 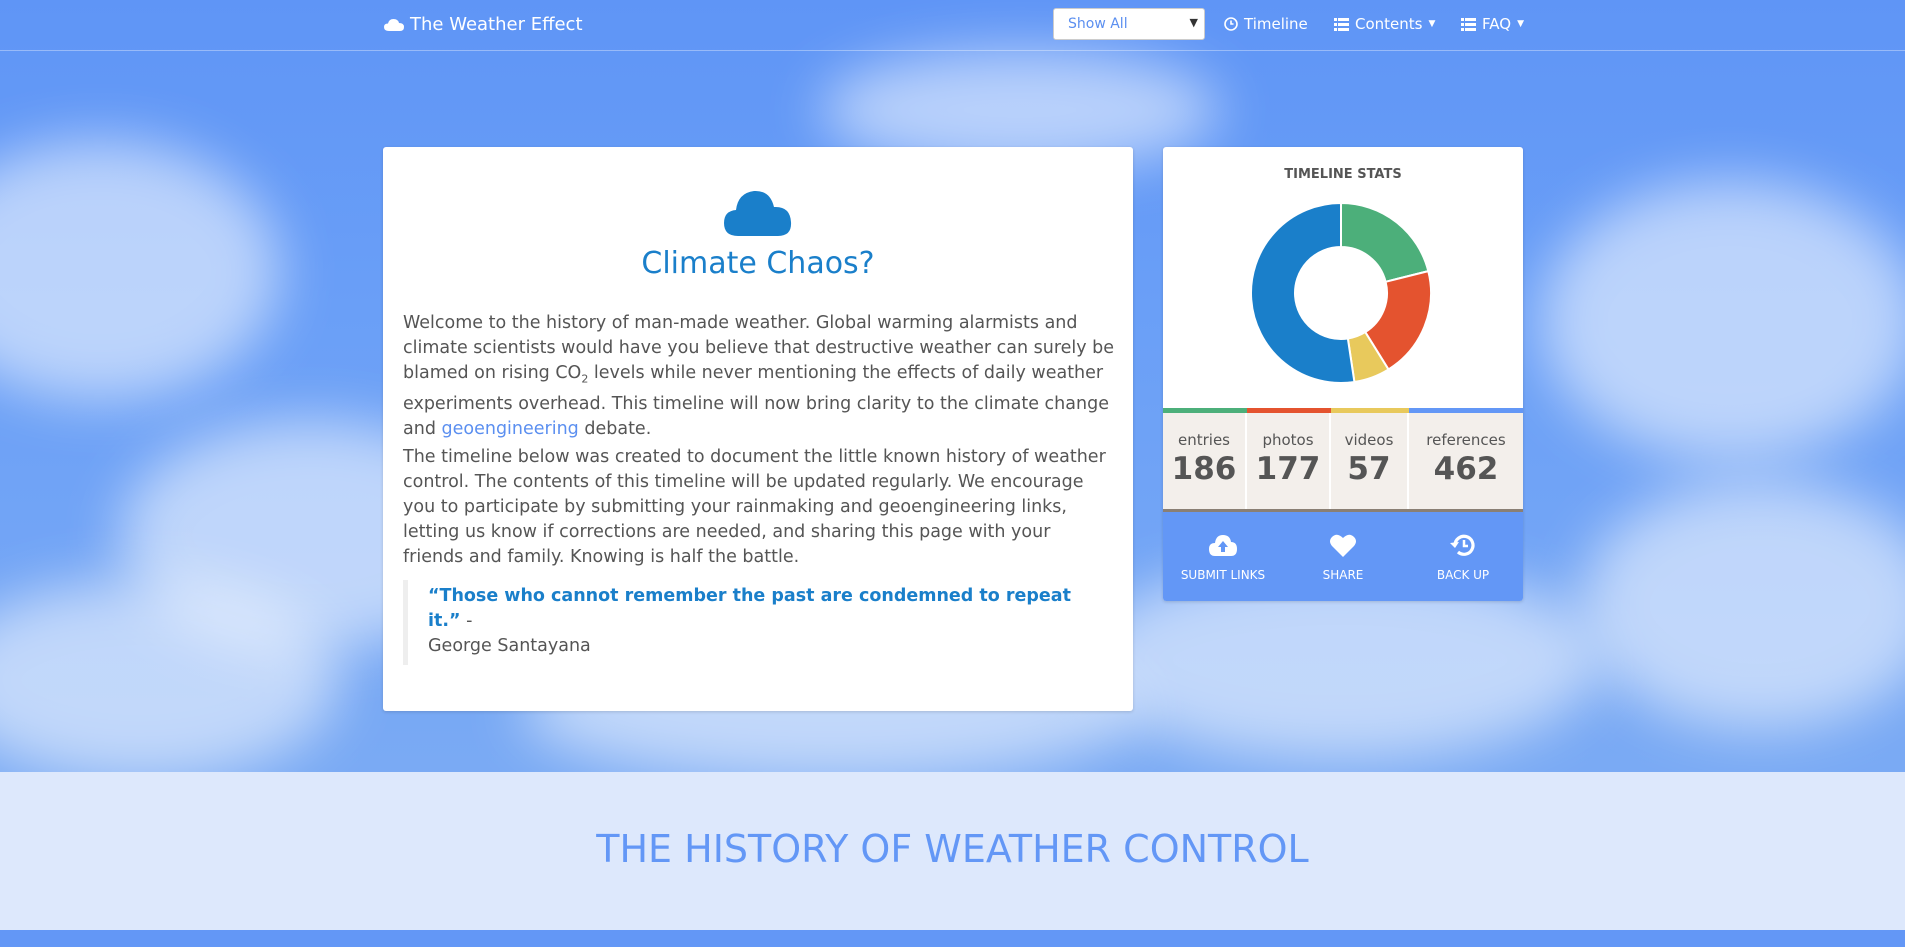 What do you see at coordinates (466, 621) in the screenshot?
I see `quote-dash: -` at bounding box center [466, 621].